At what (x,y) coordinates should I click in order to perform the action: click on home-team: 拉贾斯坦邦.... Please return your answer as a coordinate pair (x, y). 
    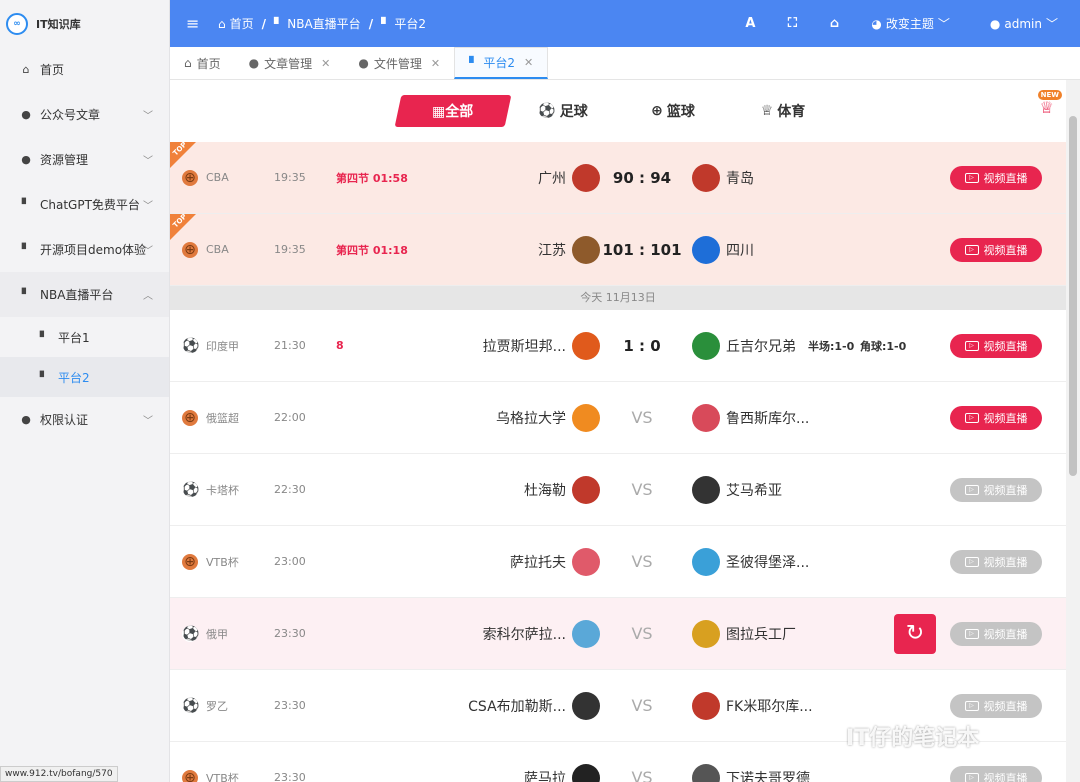
    Looking at the image, I should click on (541, 345).